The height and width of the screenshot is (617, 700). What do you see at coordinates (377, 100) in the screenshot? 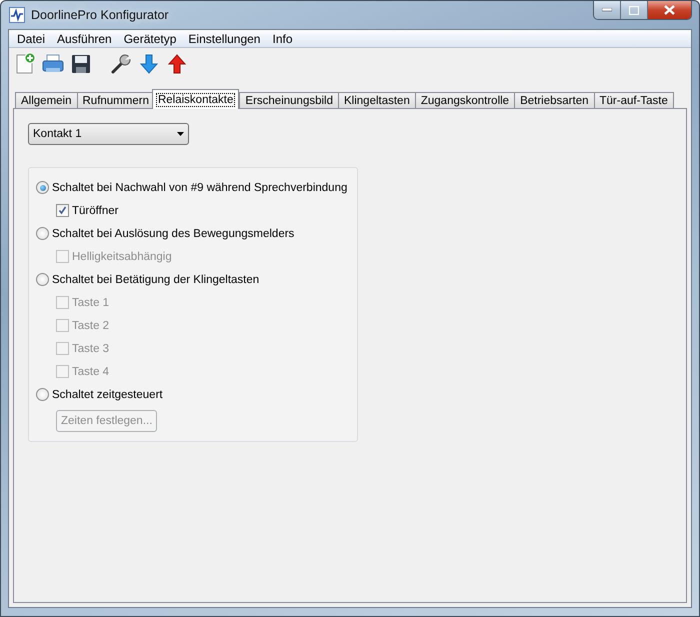
I see `tab: Klingeltasten` at bounding box center [377, 100].